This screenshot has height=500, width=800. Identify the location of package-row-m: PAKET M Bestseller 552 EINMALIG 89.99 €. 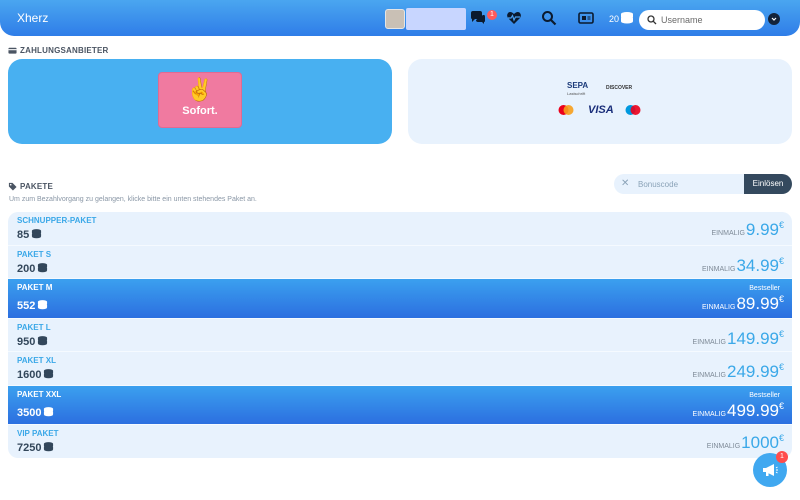
(400, 299).